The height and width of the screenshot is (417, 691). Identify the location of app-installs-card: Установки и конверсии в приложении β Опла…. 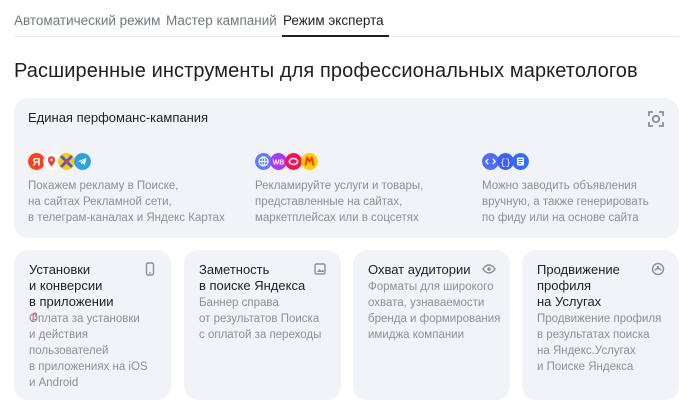
(92, 325).